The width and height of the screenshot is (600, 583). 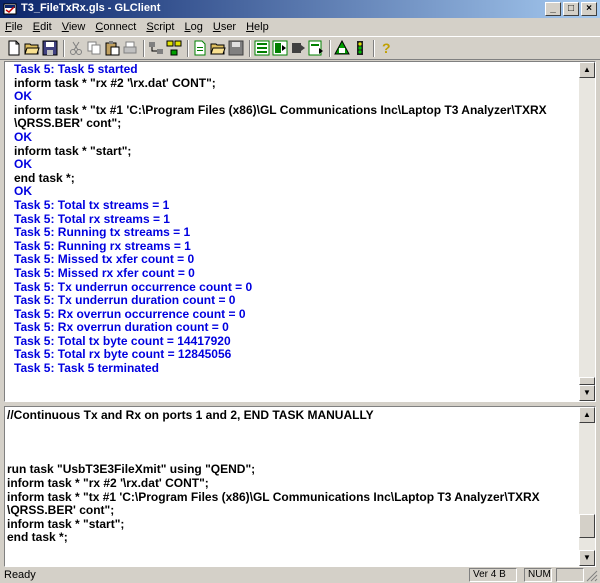 I want to click on output-line: \QRSS.BER' cont";, so click(x=68, y=123).